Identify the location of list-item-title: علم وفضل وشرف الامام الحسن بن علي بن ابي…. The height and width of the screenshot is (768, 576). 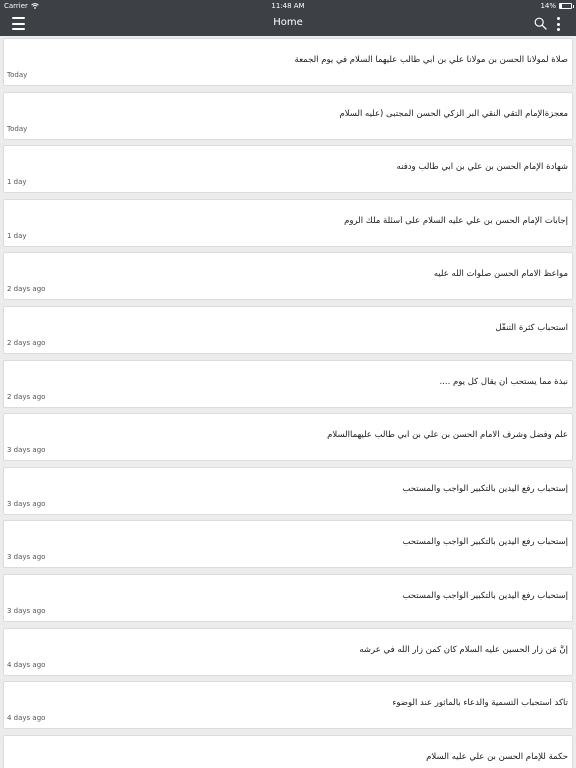
(447, 435).